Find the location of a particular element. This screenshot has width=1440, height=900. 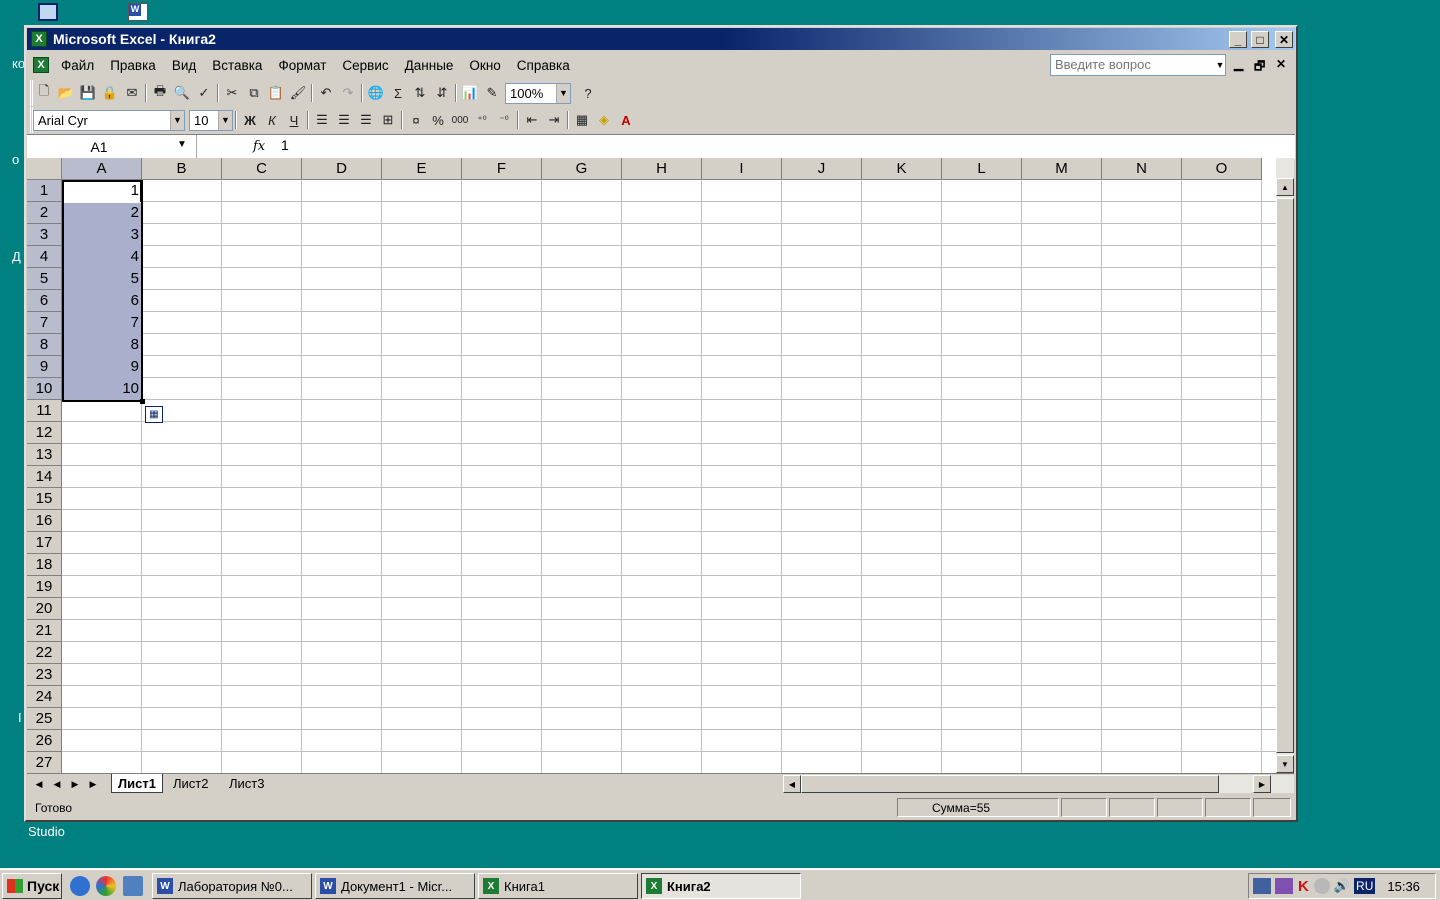

antivirus-icon: K is located at coordinates (1303, 886).